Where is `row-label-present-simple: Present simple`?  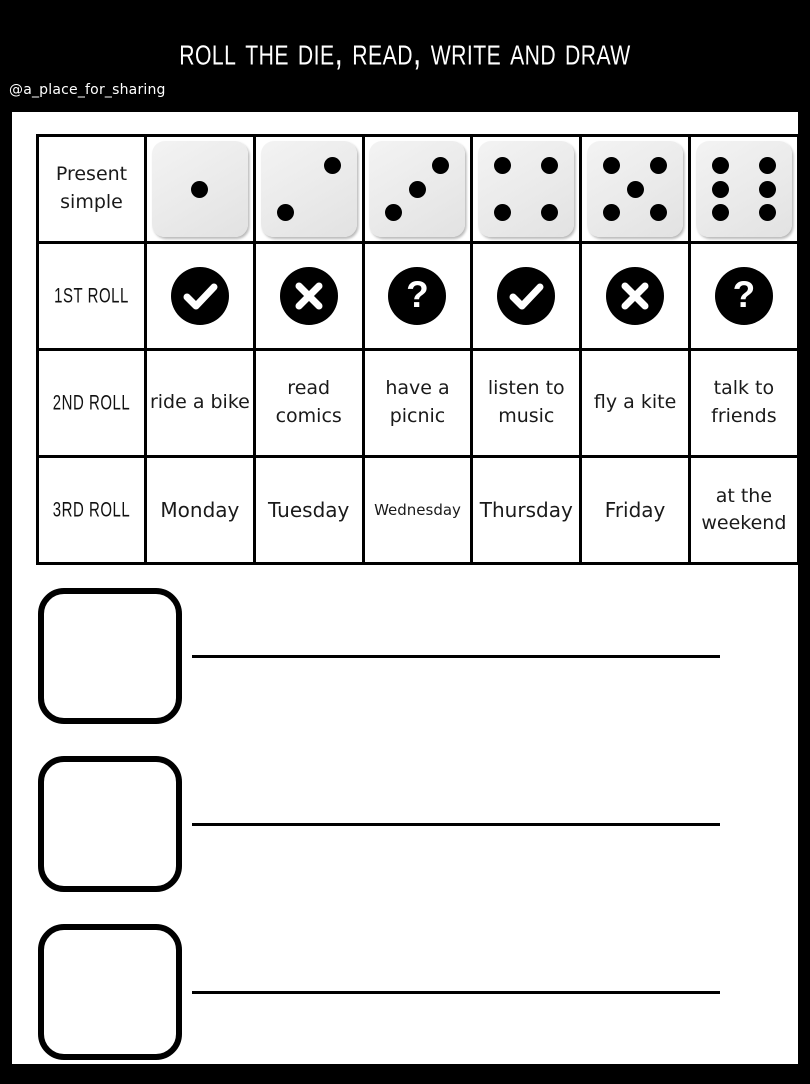
row-label-present-simple: Present simple is located at coordinates (91, 189).